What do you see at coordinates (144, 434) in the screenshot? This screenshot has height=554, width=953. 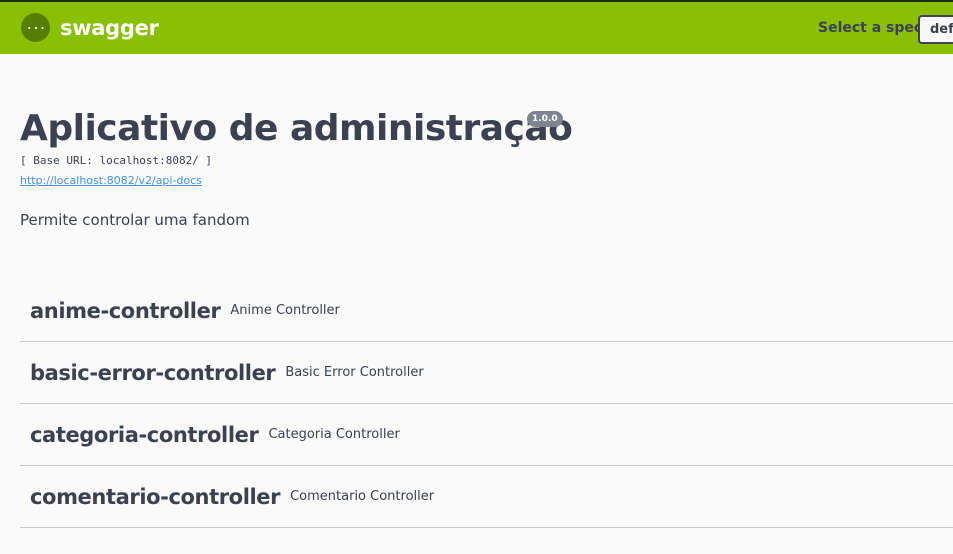 I see `tag-name: categoria-controller` at bounding box center [144, 434].